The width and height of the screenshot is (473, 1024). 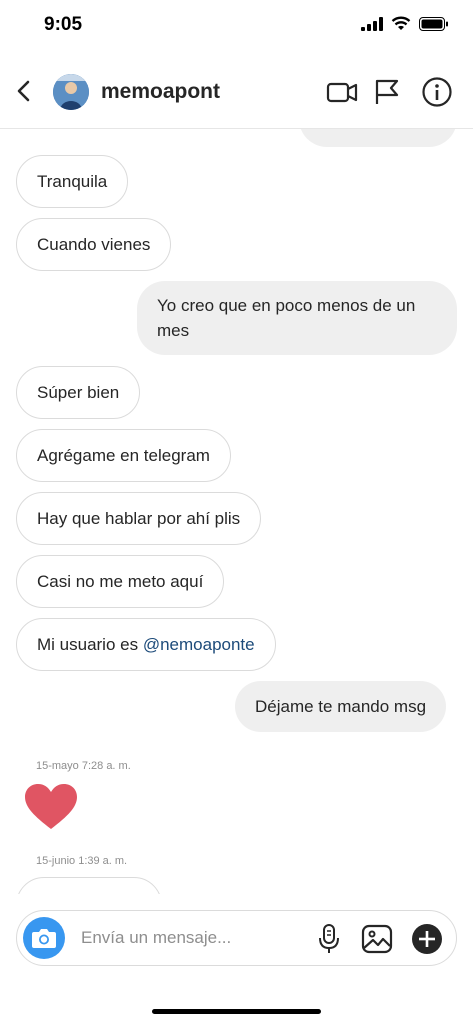 What do you see at coordinates (51, 807) in the screenshot?
I see `heart-icon` at bounding box center [51, 807].